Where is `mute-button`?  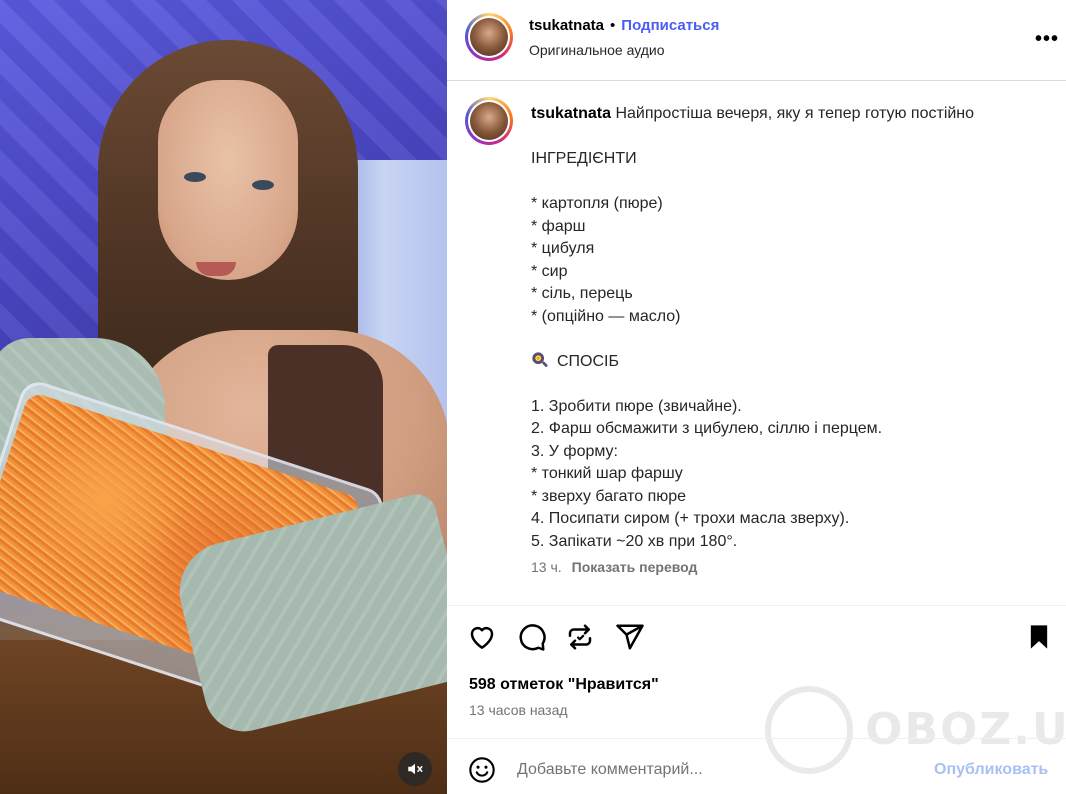
mute-button is located at coordinates (415, 769).